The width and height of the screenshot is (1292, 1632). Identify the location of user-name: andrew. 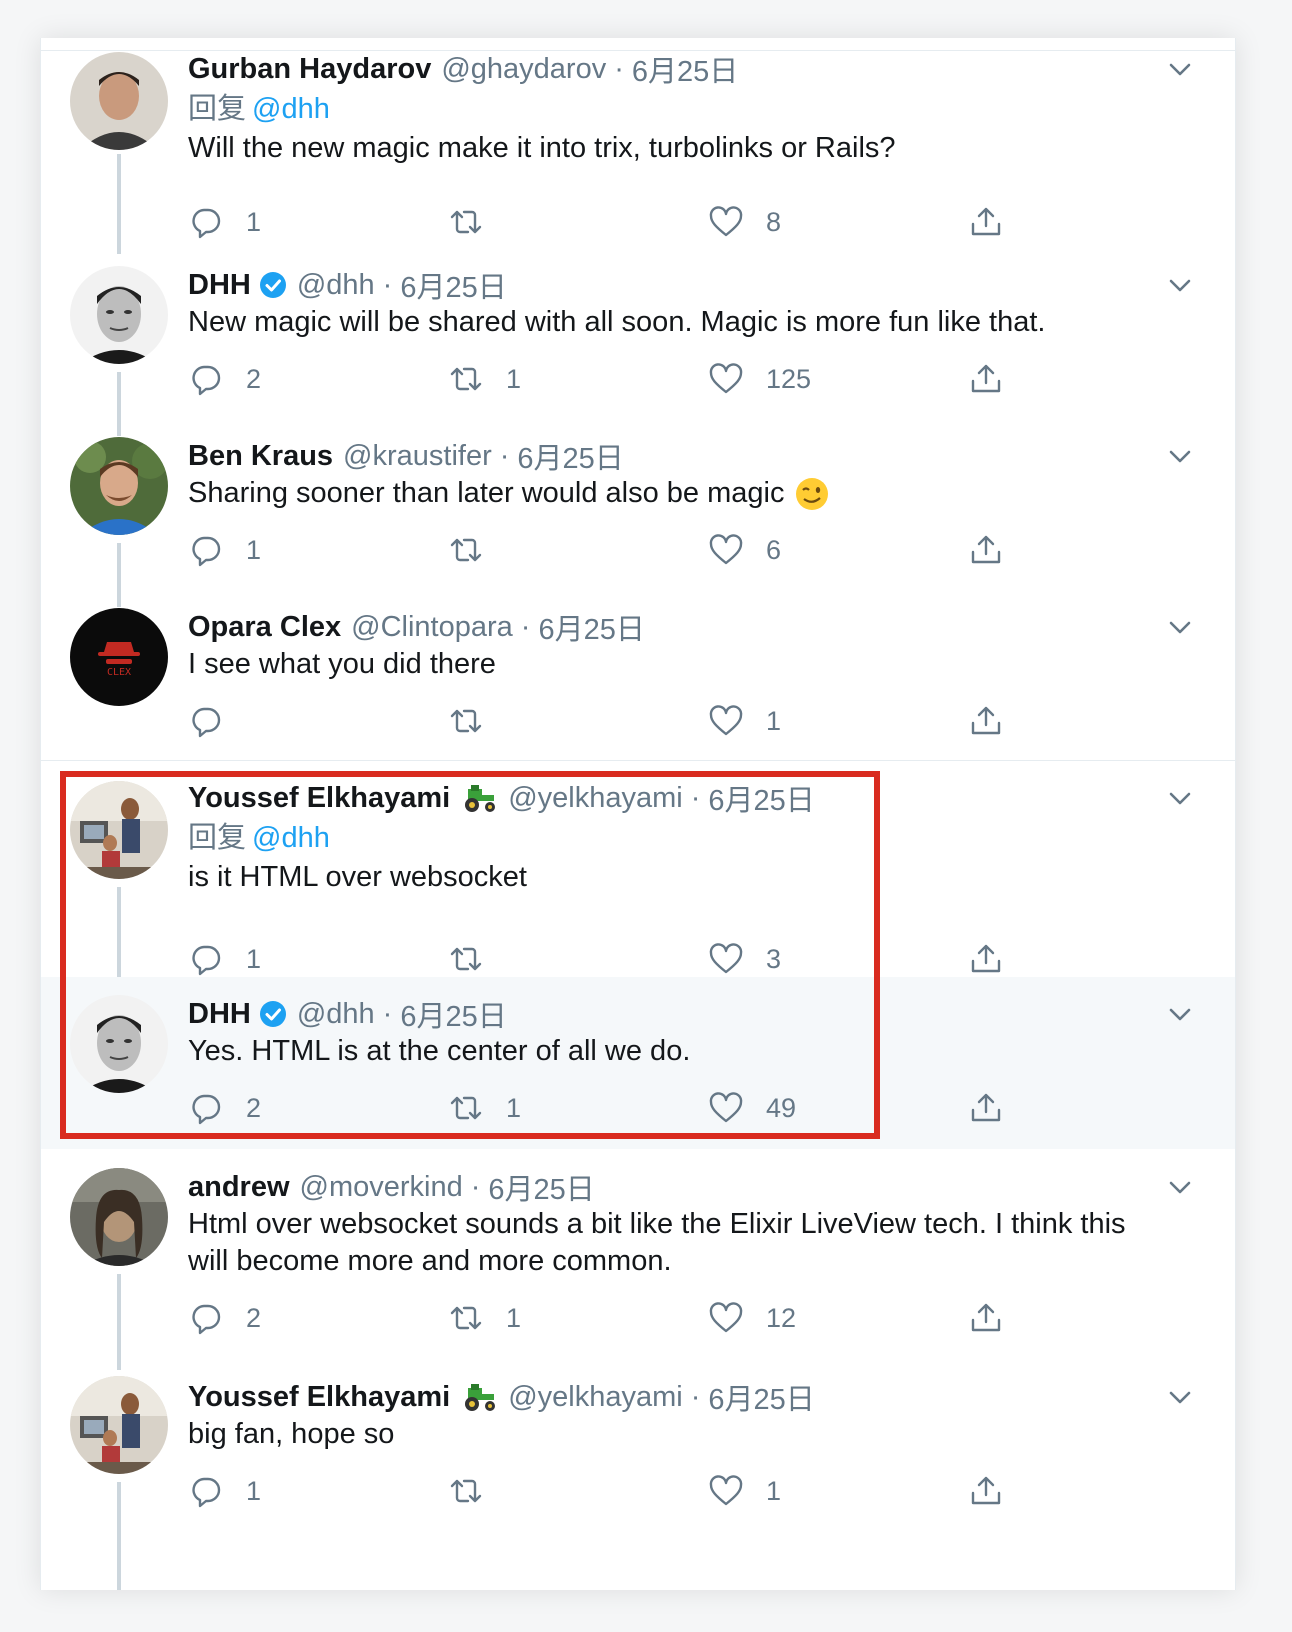
(239, 1187).